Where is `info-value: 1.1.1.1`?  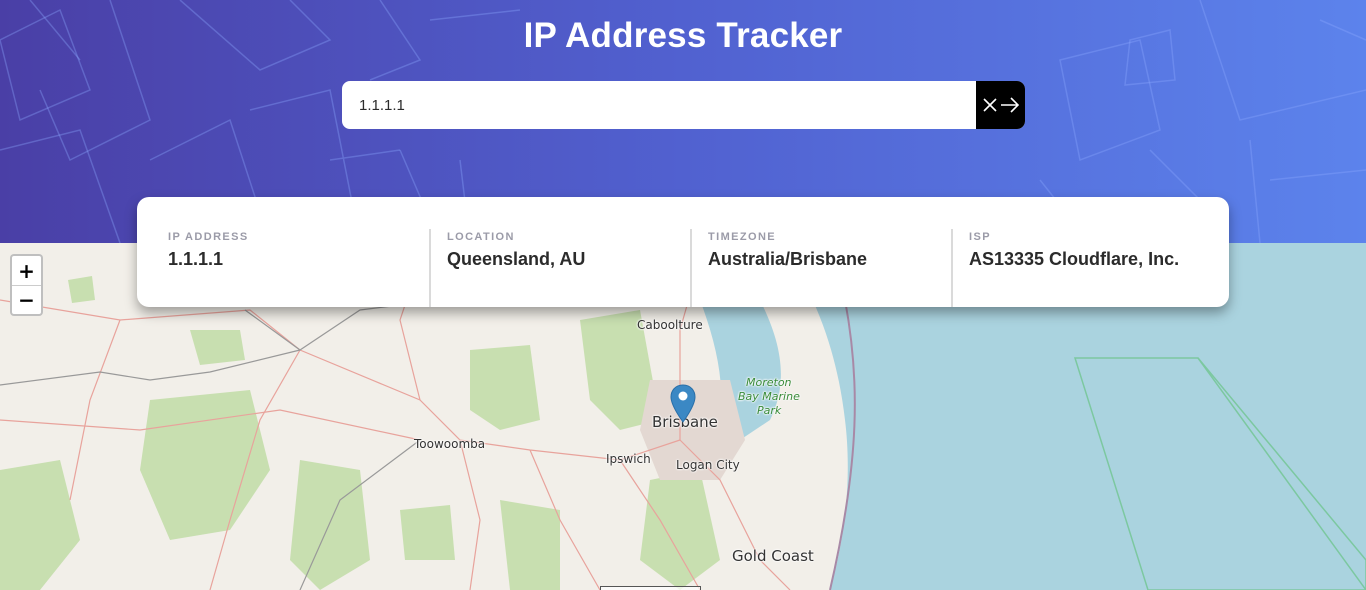
info-value: 1.1.1.1 is located at coordinates (196, 259).